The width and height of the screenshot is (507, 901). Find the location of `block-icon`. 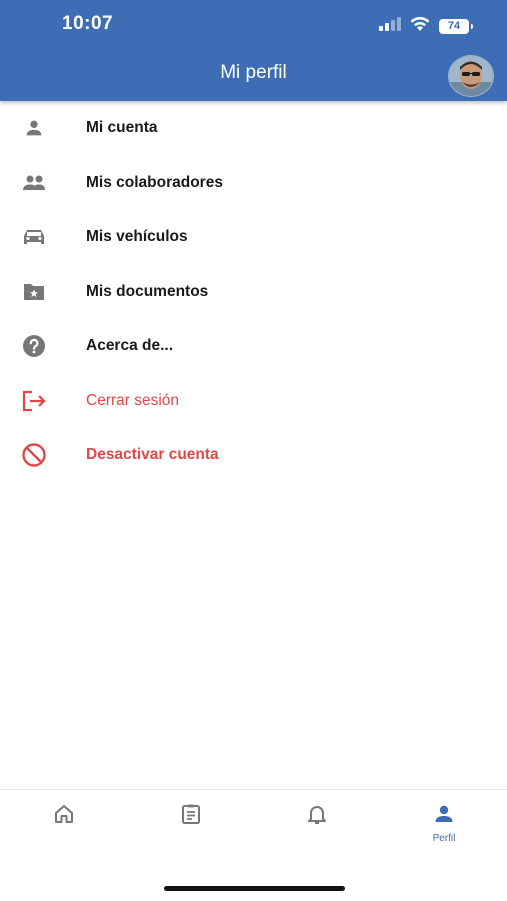

block-icon is located at coordinates (34, 455).